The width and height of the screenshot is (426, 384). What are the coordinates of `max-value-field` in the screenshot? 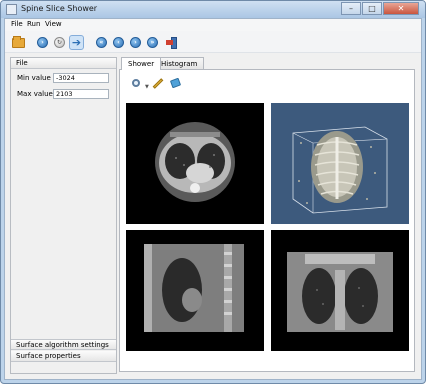 It's located at (81, 94).